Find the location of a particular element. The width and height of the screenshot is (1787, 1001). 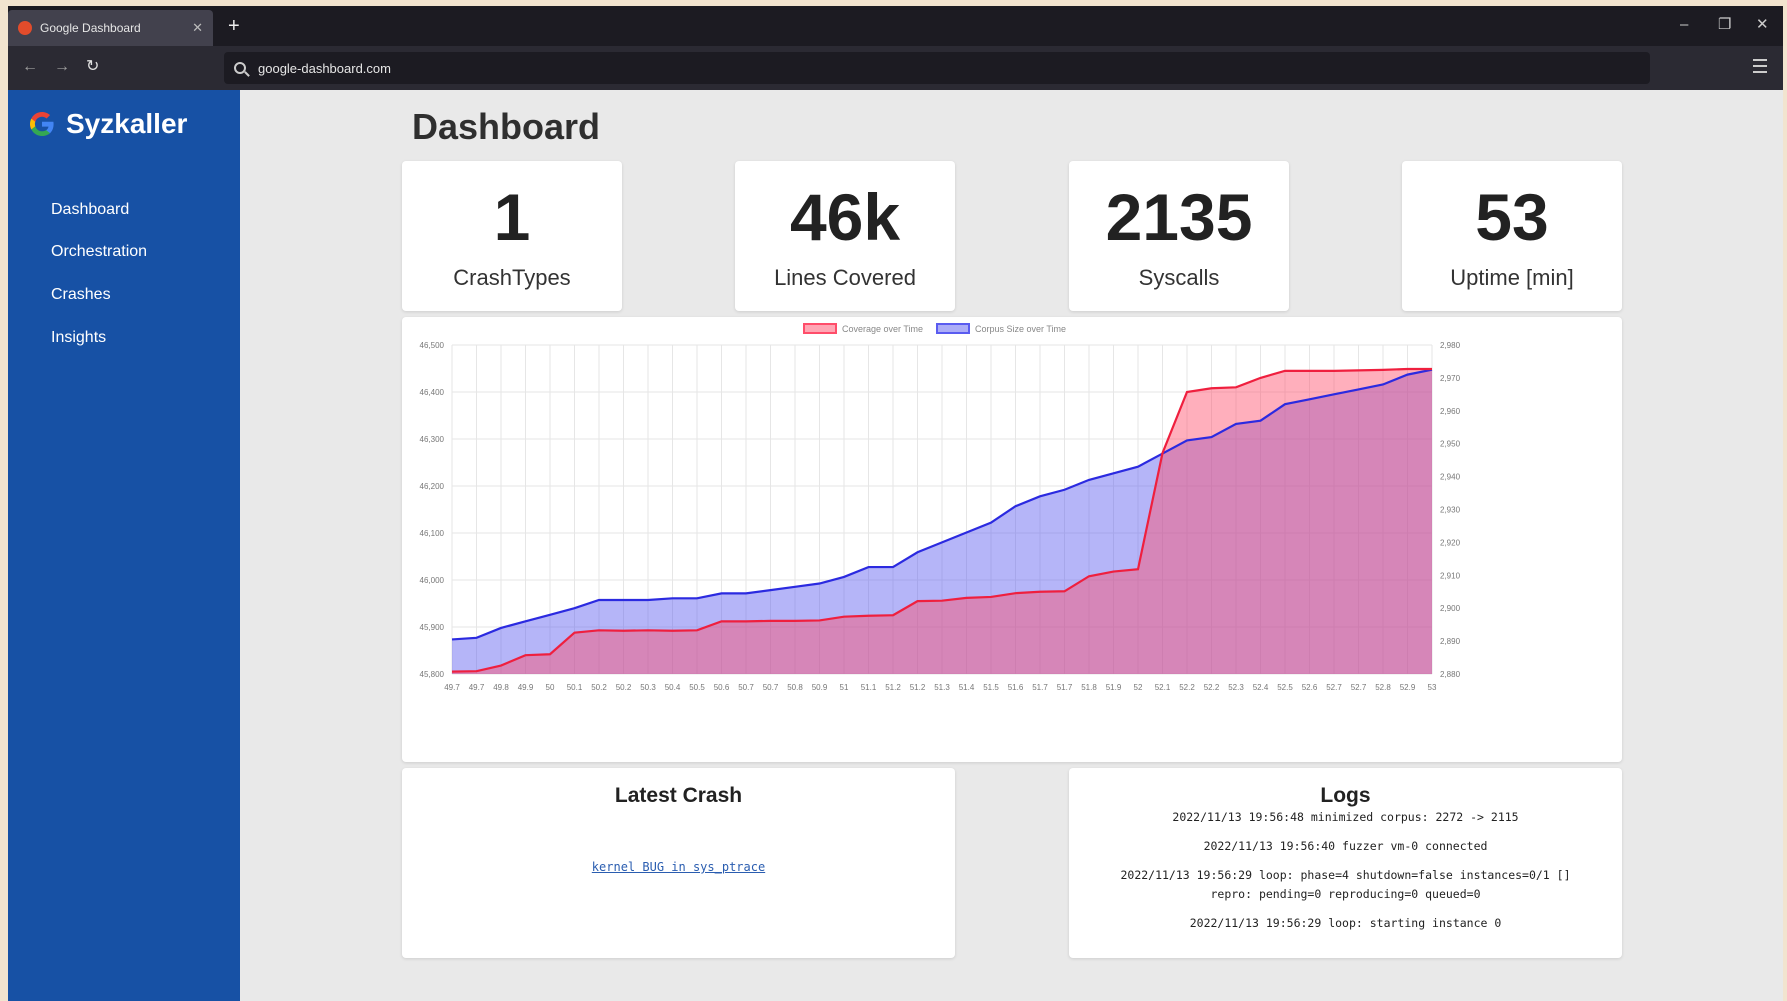

restore-icon: ❐ is located at coordinates (1724, 25).